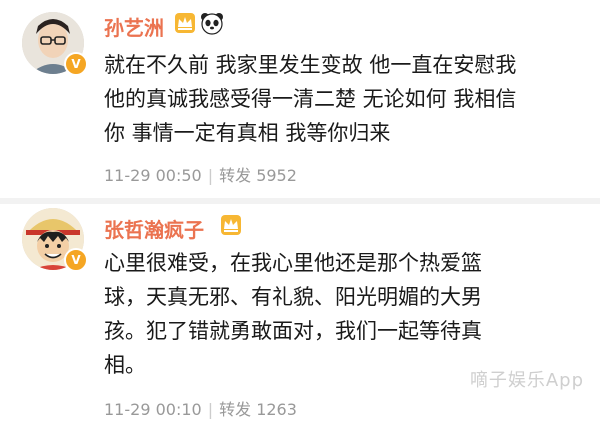 The image size is (600, 426). I want to click on comment-line: 你 事情一定有真相 我等你归来, so click(247, 133).